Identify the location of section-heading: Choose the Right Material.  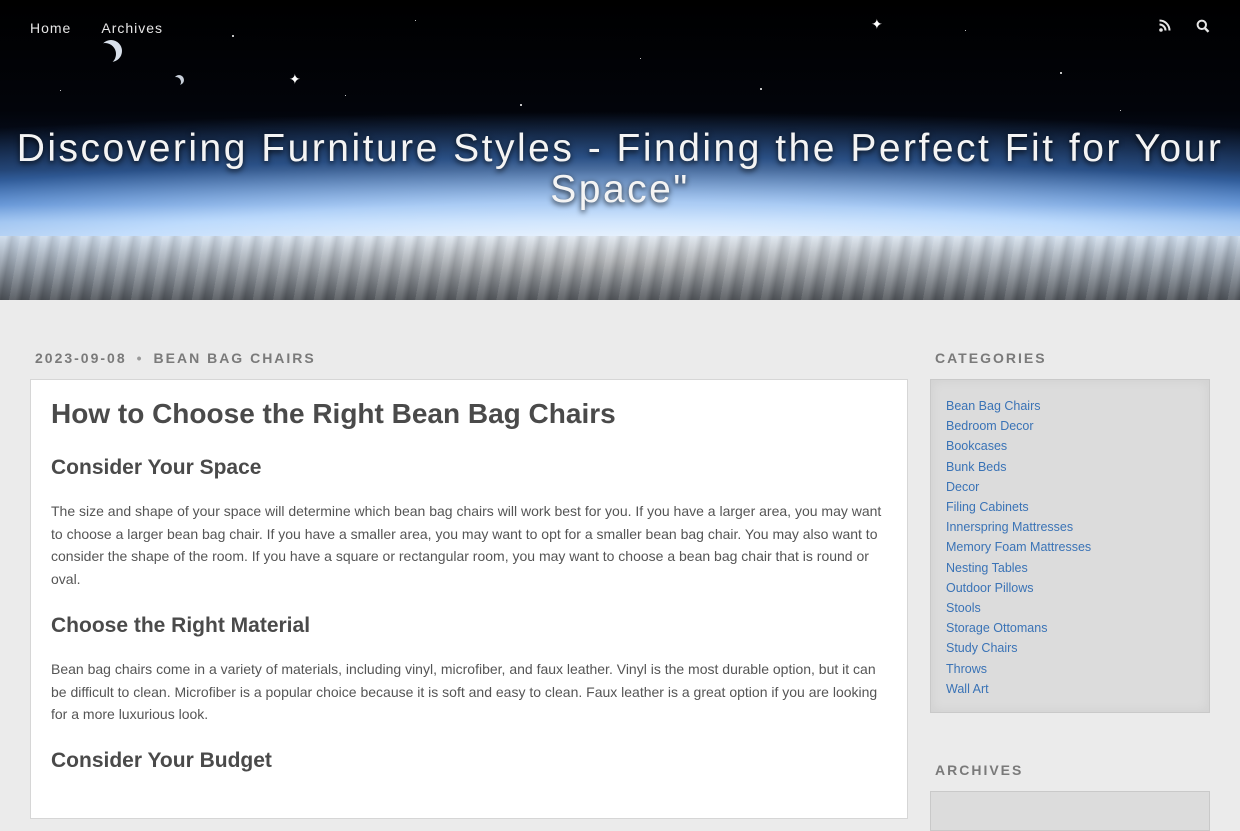
(181, 625).